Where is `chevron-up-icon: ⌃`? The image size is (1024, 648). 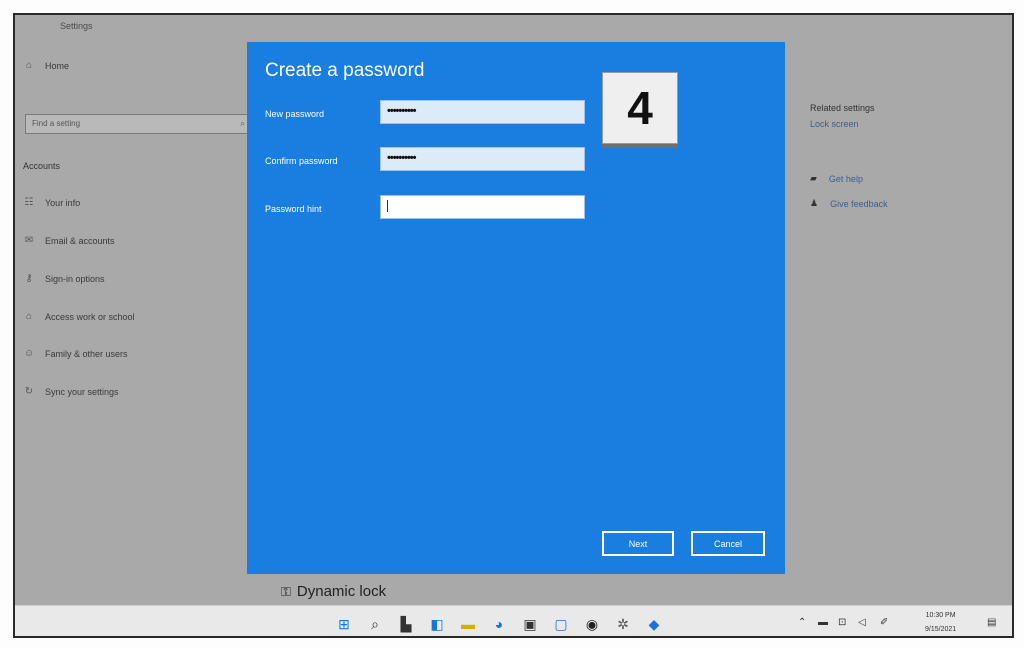 chevron-up-icon: ⌃ is located at coordinates (802, 622).